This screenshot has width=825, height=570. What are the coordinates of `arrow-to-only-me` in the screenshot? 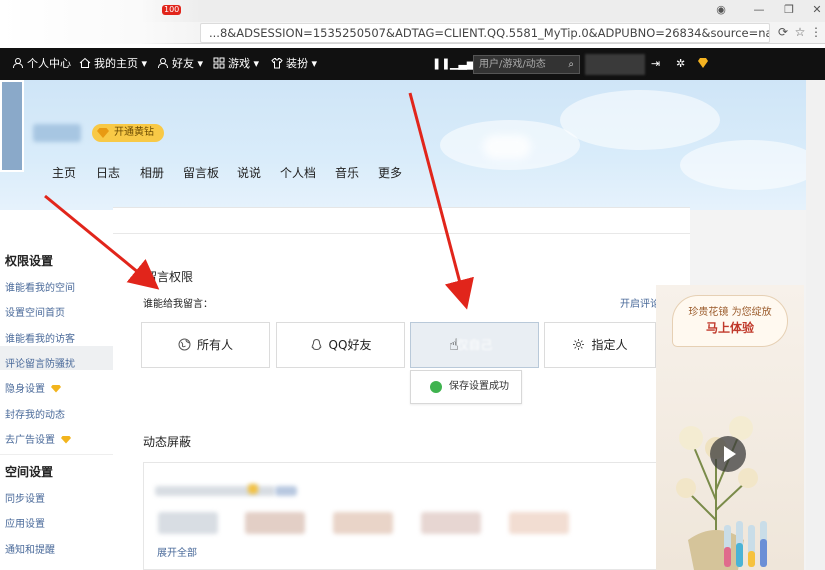 It's located at (441, 201).